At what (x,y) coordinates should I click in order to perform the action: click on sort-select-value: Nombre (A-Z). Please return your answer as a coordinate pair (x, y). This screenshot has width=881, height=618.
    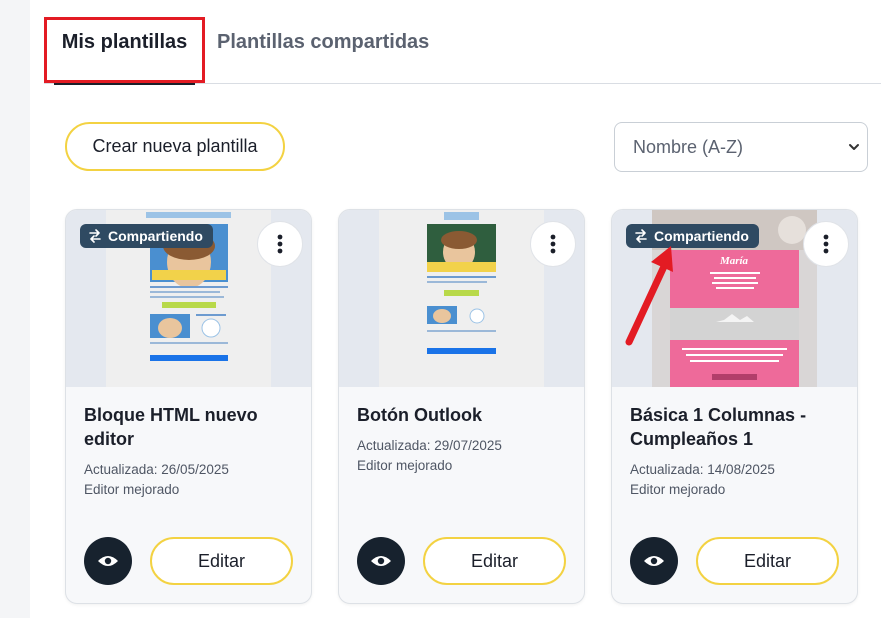
    Looking at the image, I should click on (688, 146).